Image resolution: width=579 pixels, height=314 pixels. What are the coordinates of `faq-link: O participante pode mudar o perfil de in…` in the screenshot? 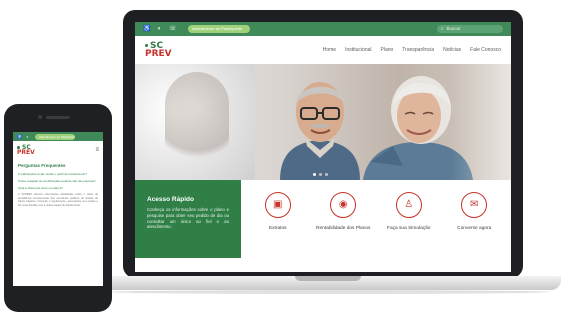 It's located at (58, 174).